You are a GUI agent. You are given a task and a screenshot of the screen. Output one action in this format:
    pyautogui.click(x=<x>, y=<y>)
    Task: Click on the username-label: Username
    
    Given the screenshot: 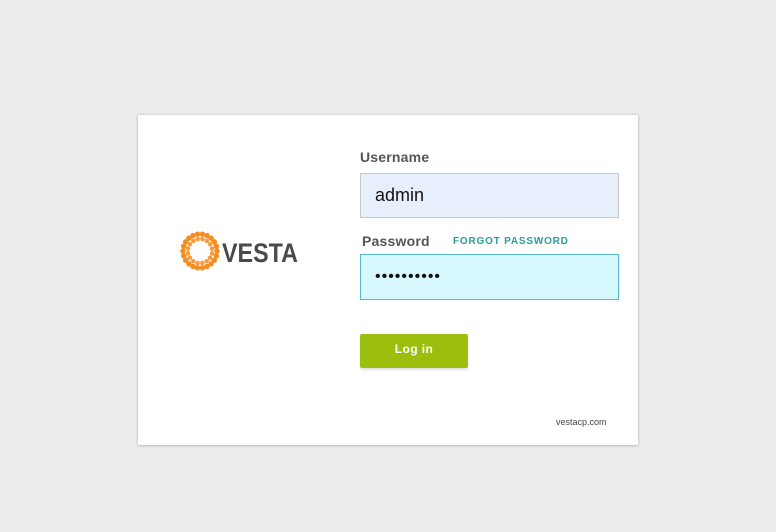 What is the action you would take?
    pyautogui.click(x=395, y=157)
    